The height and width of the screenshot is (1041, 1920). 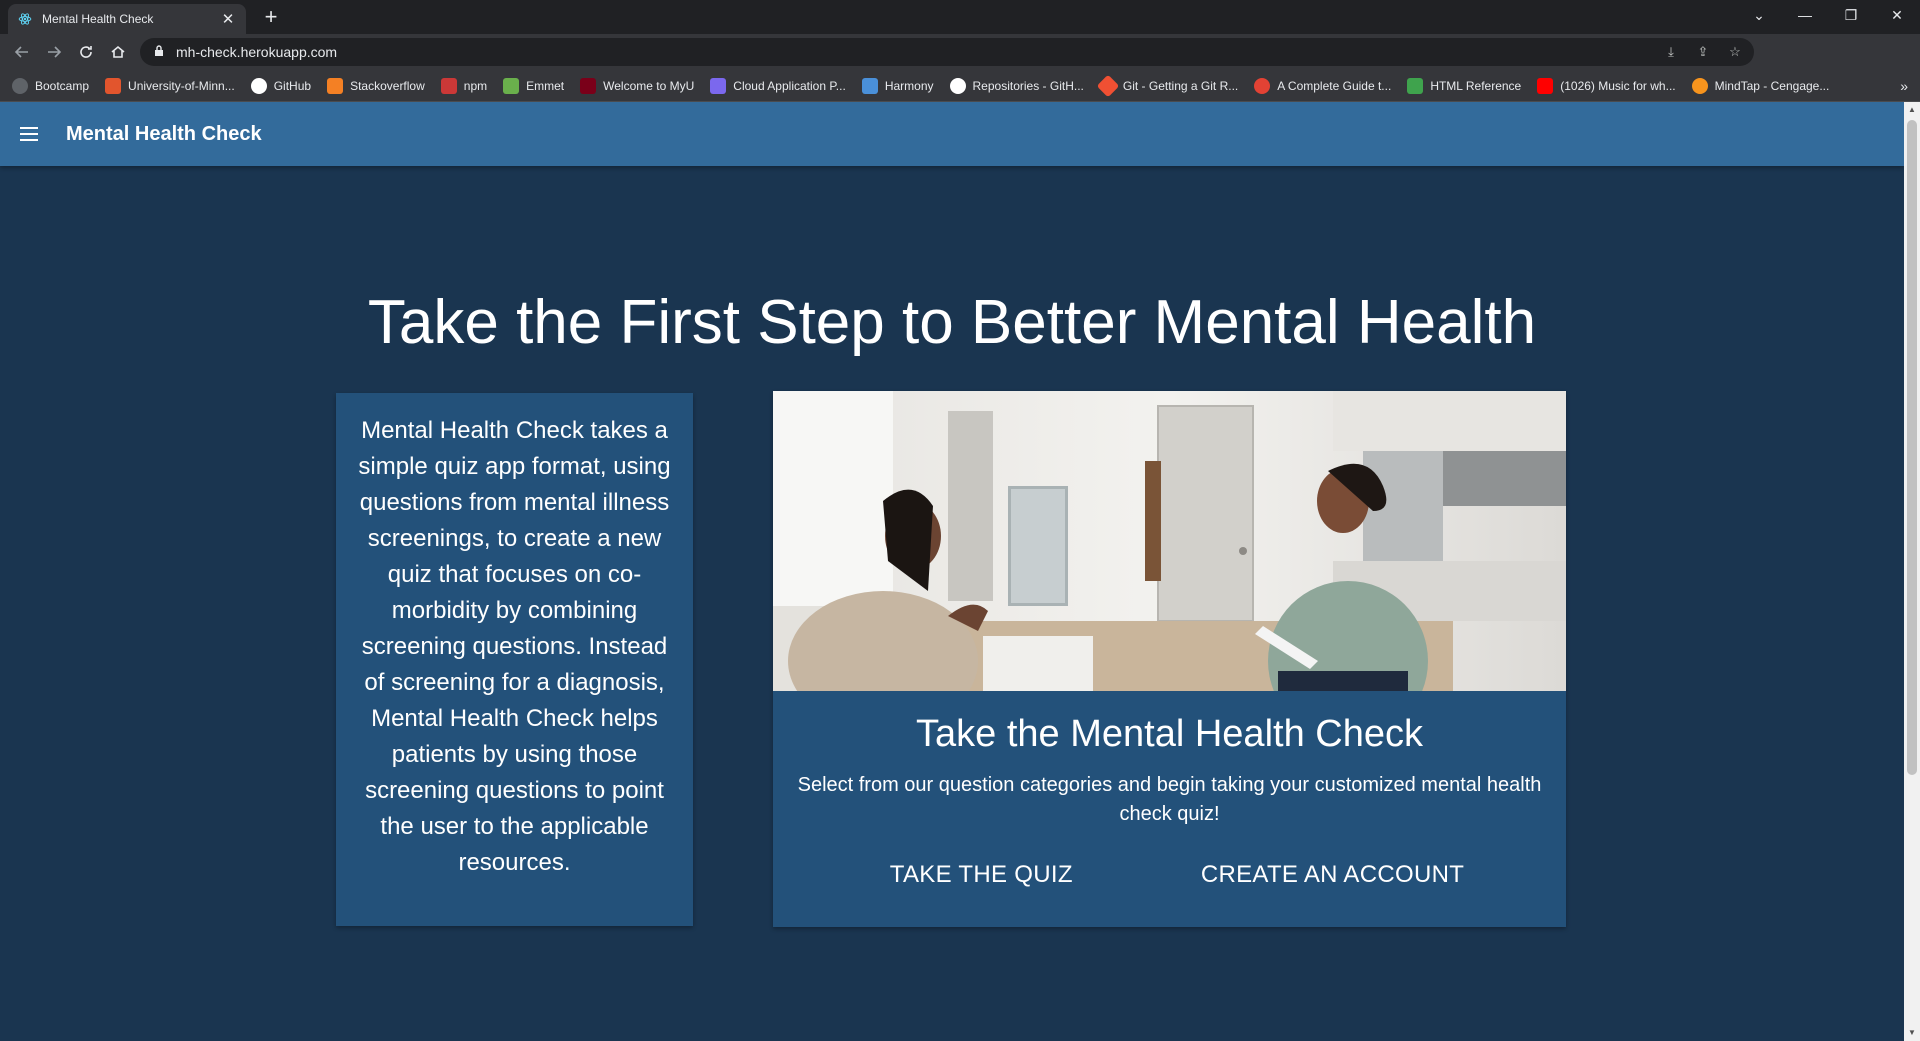 I want to click on take-quiz-button: TAKE THE QUIZ, so click(x=981, y=875).